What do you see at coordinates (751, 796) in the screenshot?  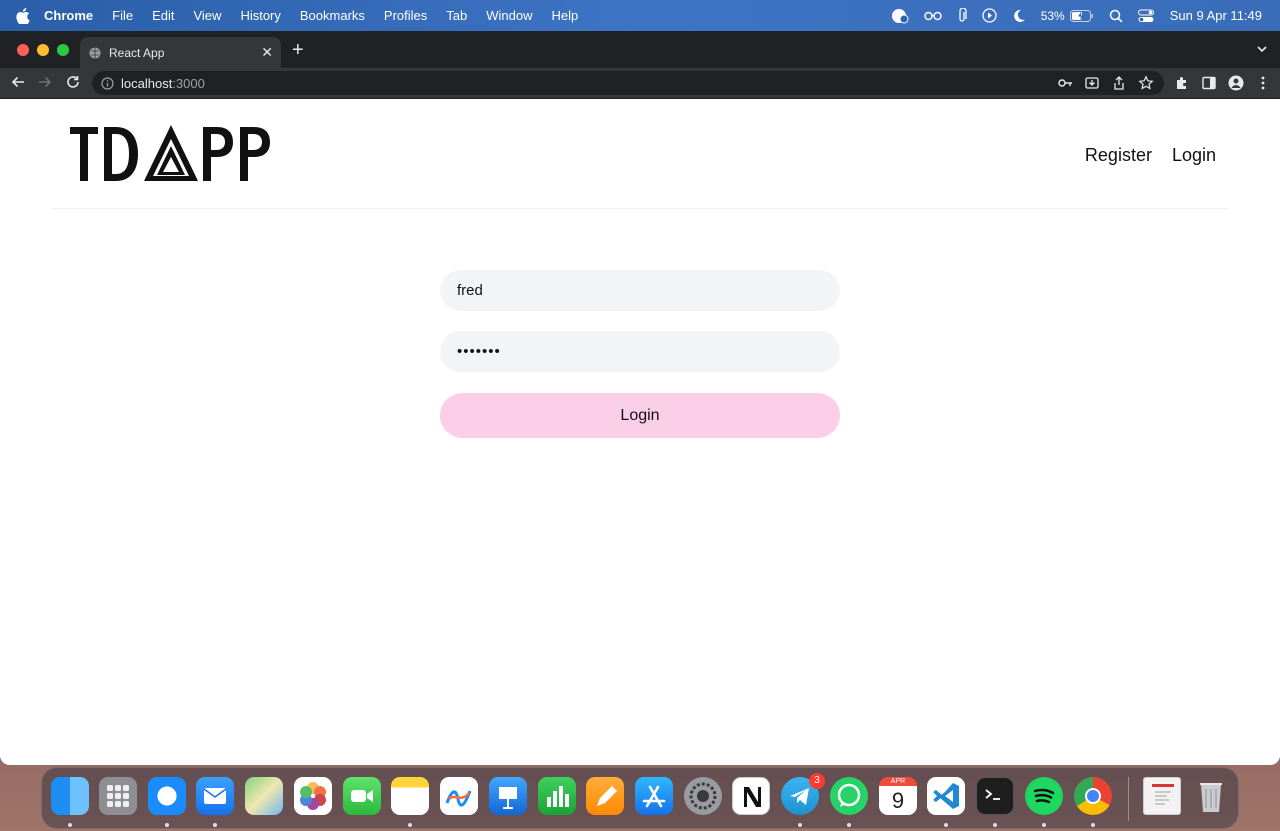 I see `notion-icon` at bounding box center [751, 796].